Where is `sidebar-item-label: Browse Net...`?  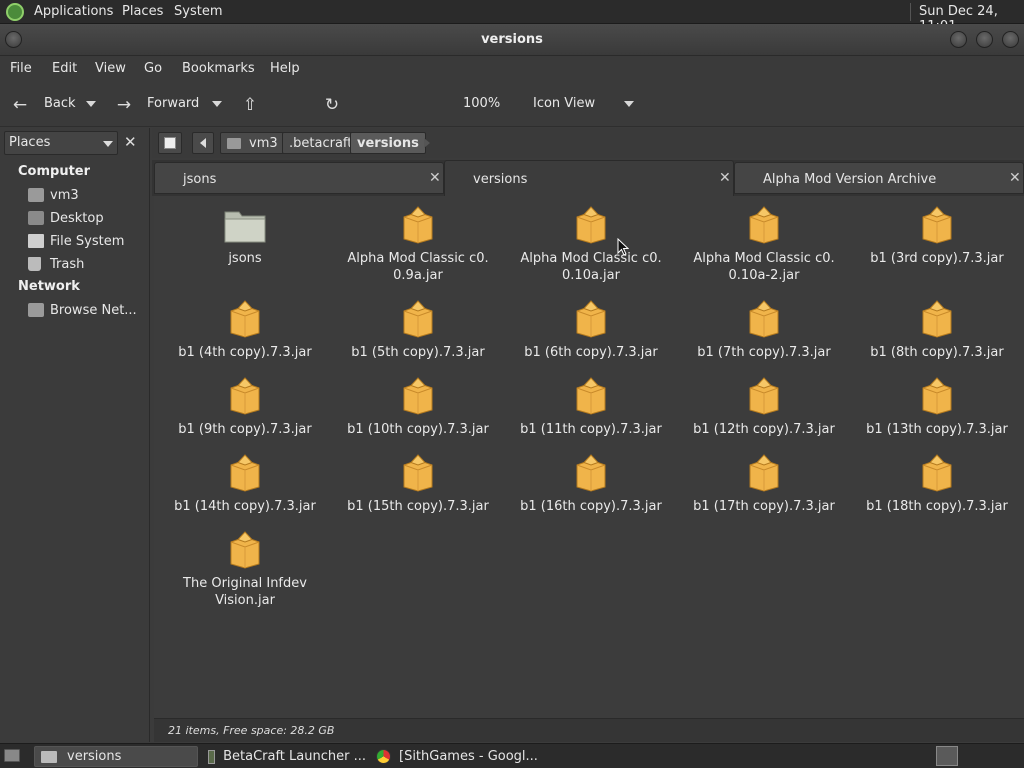
sidebar-item-label: Browse Net... is located at coordinates (93, 310).